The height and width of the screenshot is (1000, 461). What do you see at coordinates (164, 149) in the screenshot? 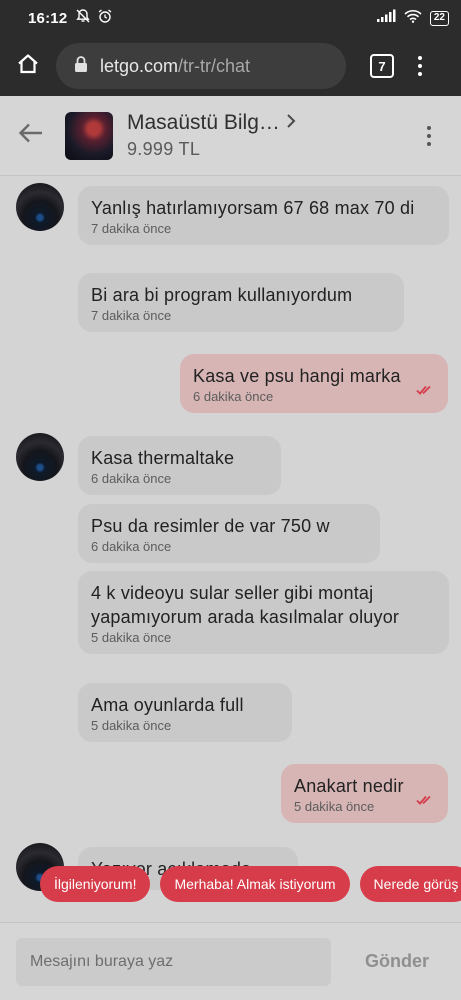
I see `product-price: 9.999 TL` at bounding box center [164, 149].